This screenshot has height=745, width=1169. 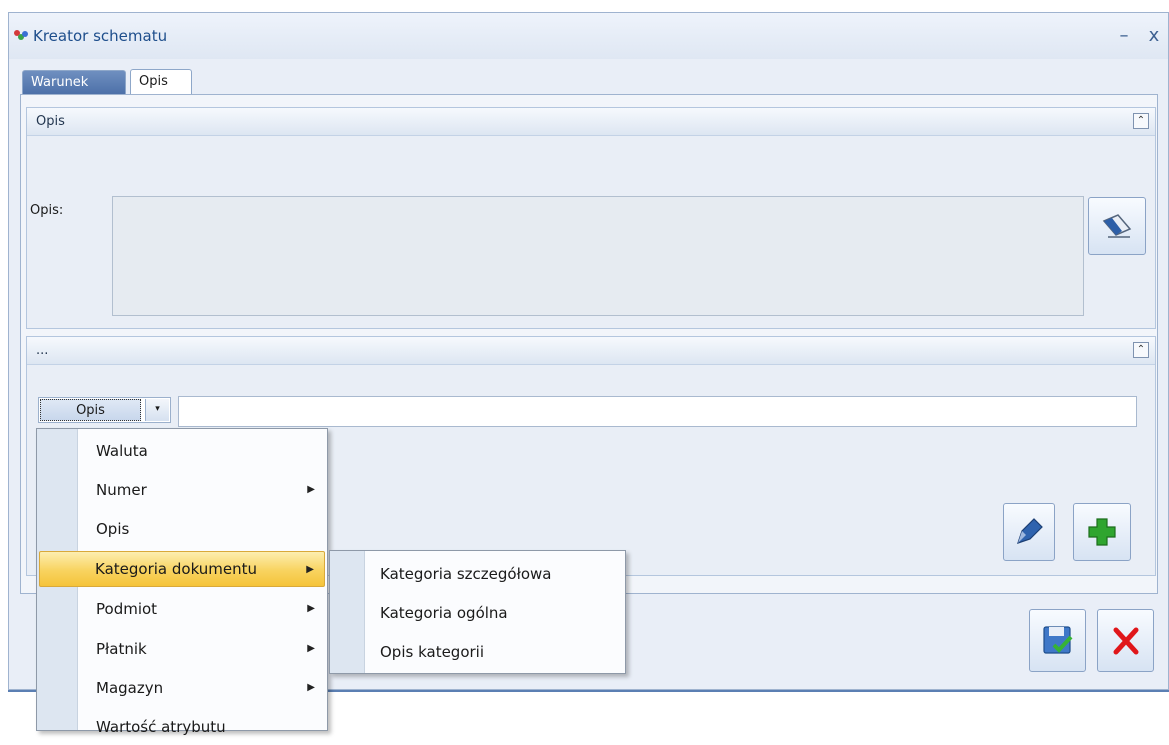 I want to click on add-button, so click(x=1102, y=532).